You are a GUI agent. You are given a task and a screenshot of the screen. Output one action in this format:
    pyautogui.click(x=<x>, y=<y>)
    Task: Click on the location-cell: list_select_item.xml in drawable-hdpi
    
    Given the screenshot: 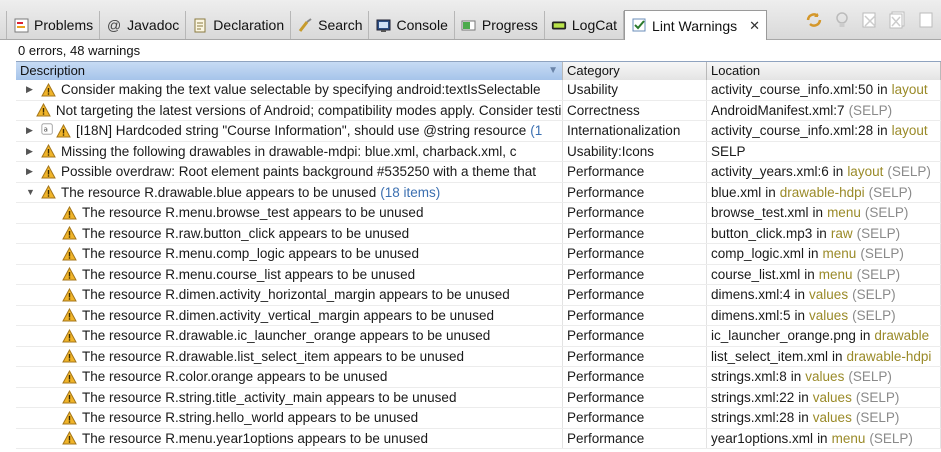 What is the action you would take?
    pyautogui.click(x=824, y=356)
    